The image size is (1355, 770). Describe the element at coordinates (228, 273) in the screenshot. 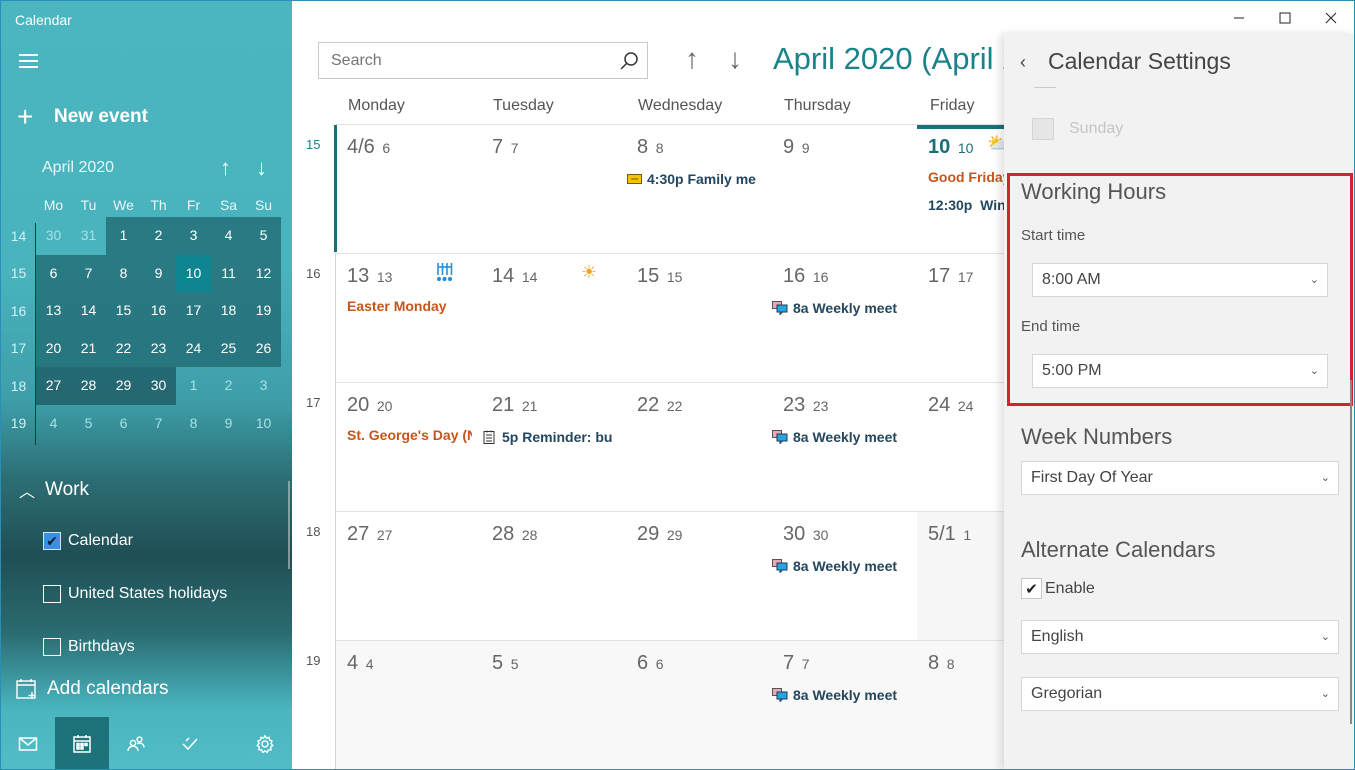

I see `mini-calendar-day: 11` at that location.